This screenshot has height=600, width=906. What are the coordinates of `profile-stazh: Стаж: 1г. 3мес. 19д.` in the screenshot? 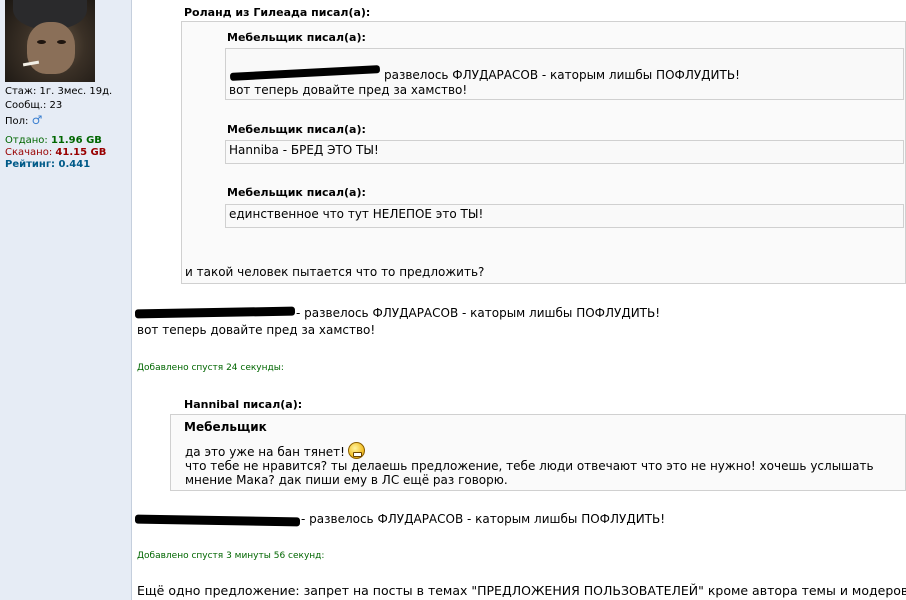 It's located at (59, 91).